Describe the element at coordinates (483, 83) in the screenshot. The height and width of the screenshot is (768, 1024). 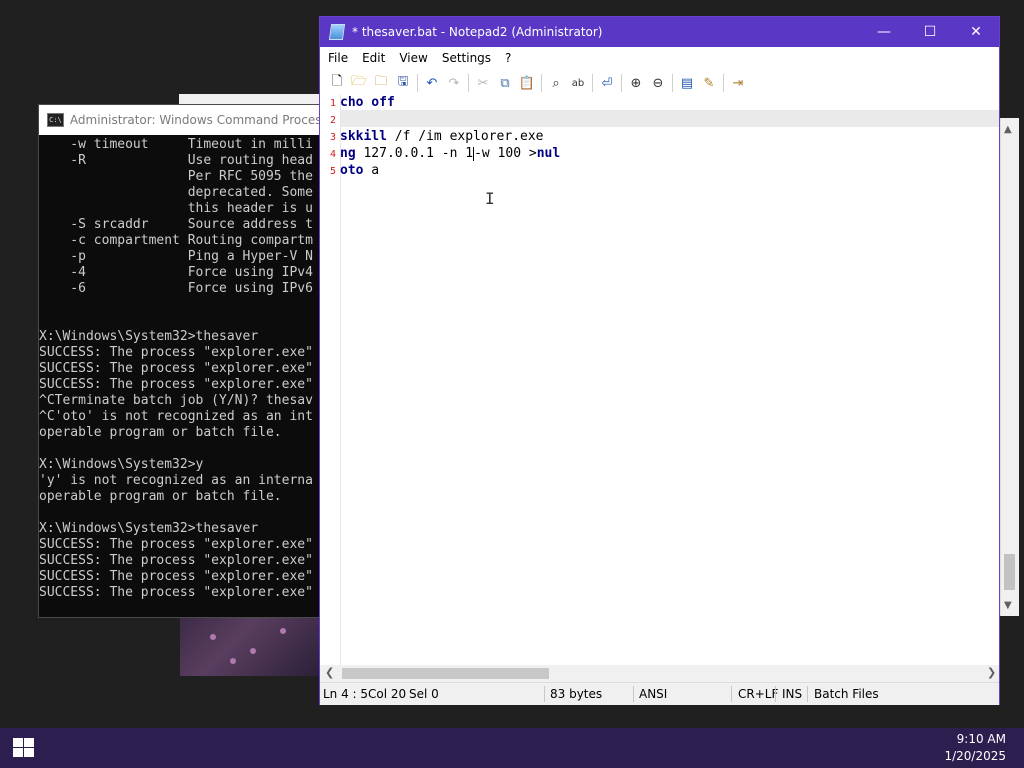
I see `cut-icon: ✂` at that location.